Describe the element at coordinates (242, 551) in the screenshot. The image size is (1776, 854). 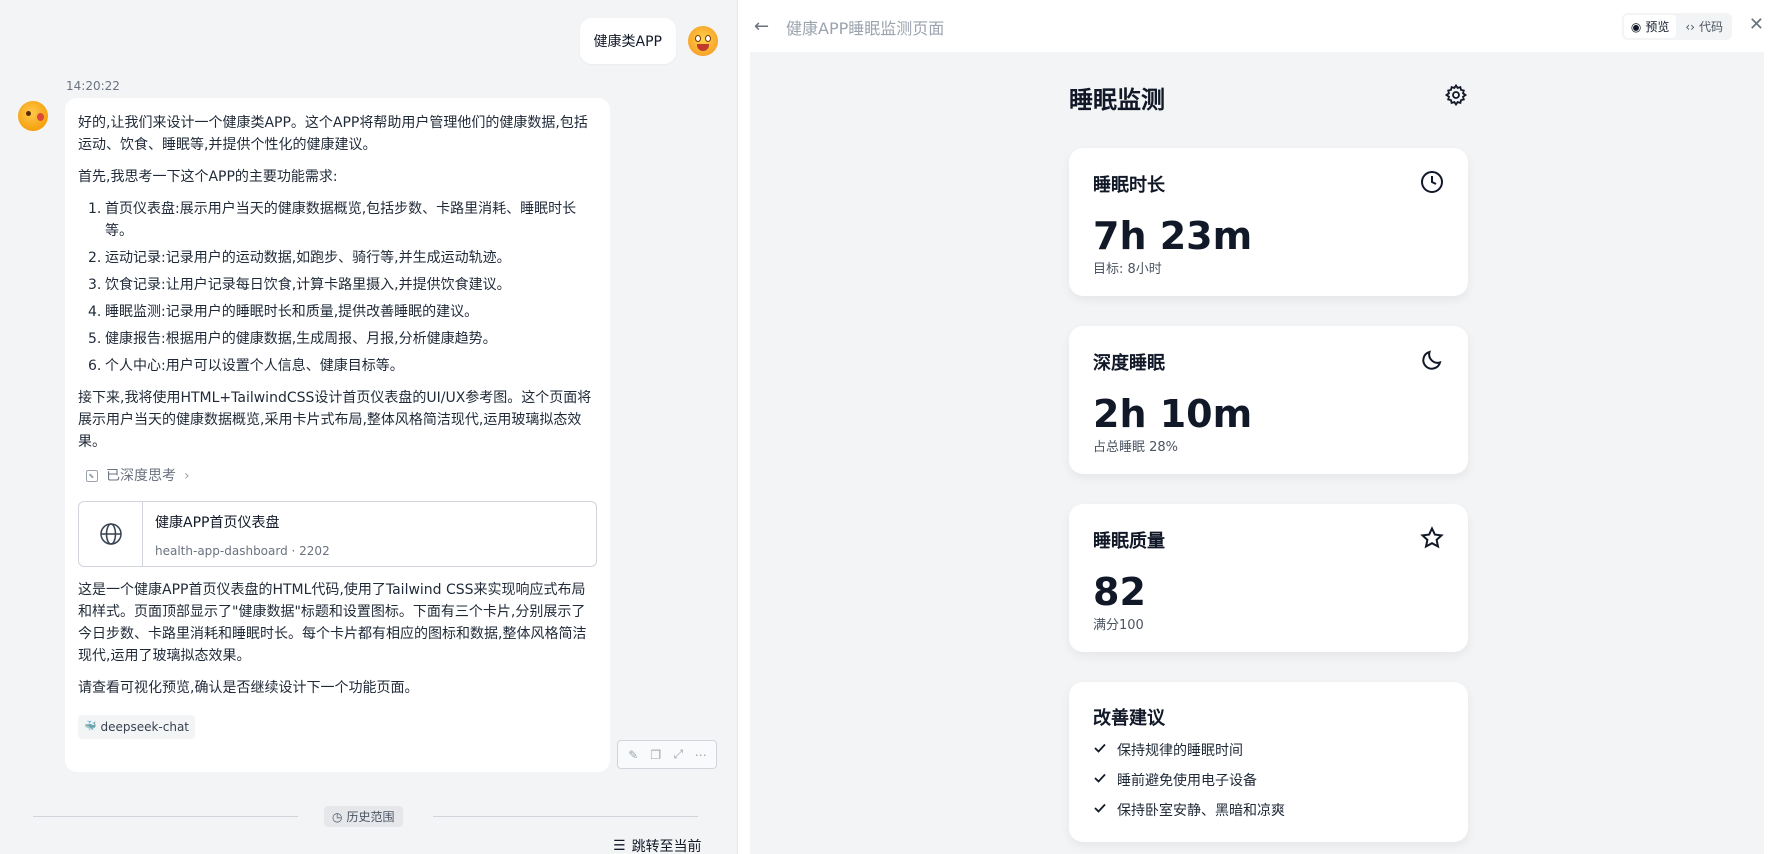
I see `artifact-subtitle: health-app-dashboard · 2202` at that location.